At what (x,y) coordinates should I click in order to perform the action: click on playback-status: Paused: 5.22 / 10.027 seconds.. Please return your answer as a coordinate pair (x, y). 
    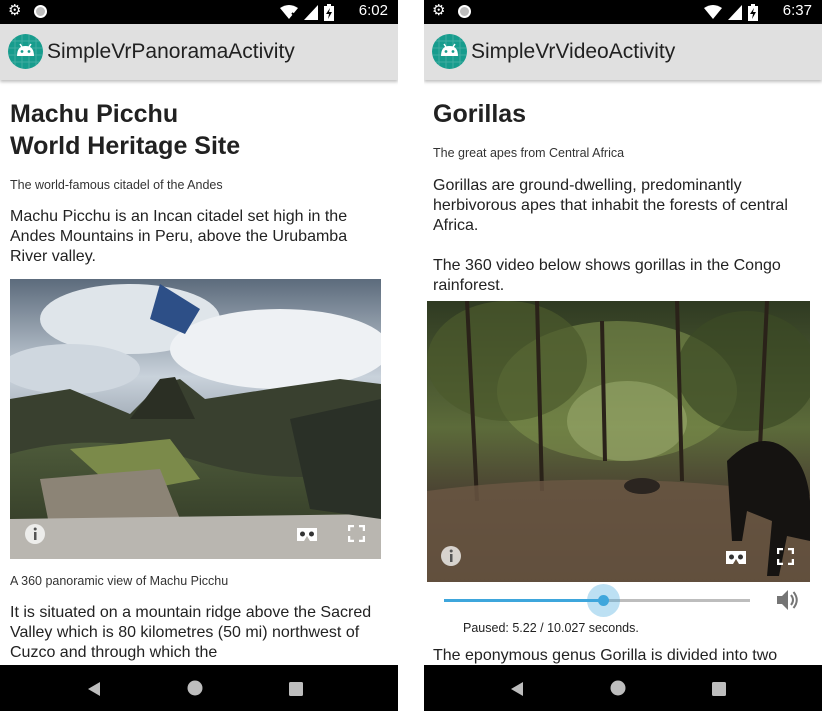
    Looking at the image, I should click on (551, 628).